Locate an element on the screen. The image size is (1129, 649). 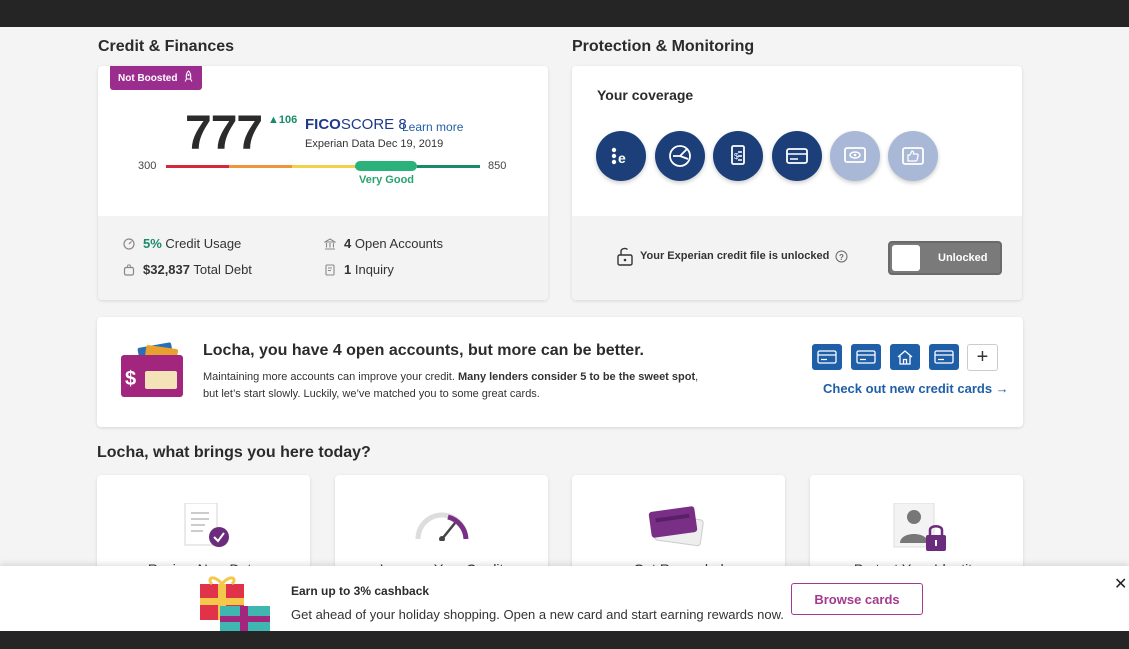
protect-identity-card: Protect Your Identity is located at coordinates (916, 525).